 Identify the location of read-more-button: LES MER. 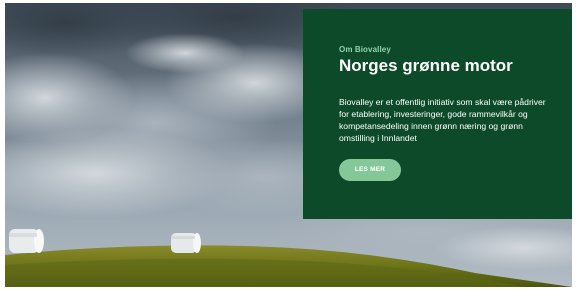
(370, 169).